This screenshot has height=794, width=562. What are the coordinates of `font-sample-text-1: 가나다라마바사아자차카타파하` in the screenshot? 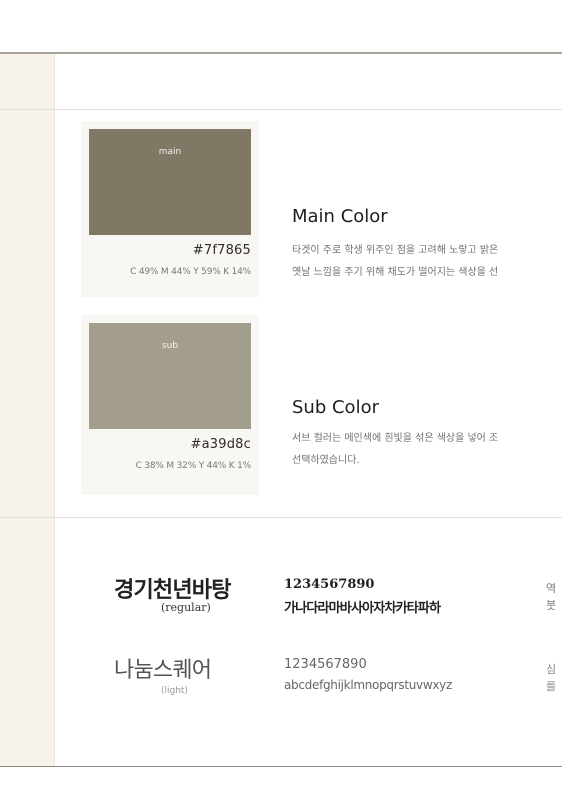 It's located at (362, 608).